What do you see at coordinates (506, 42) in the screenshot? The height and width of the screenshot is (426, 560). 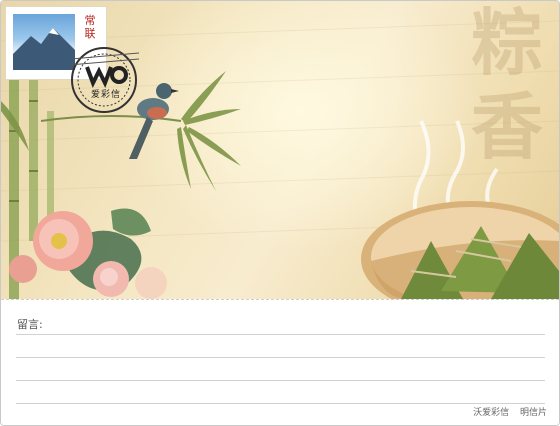 I see `calligraphy-char-1: 粽` at bounding box center [506, 42].